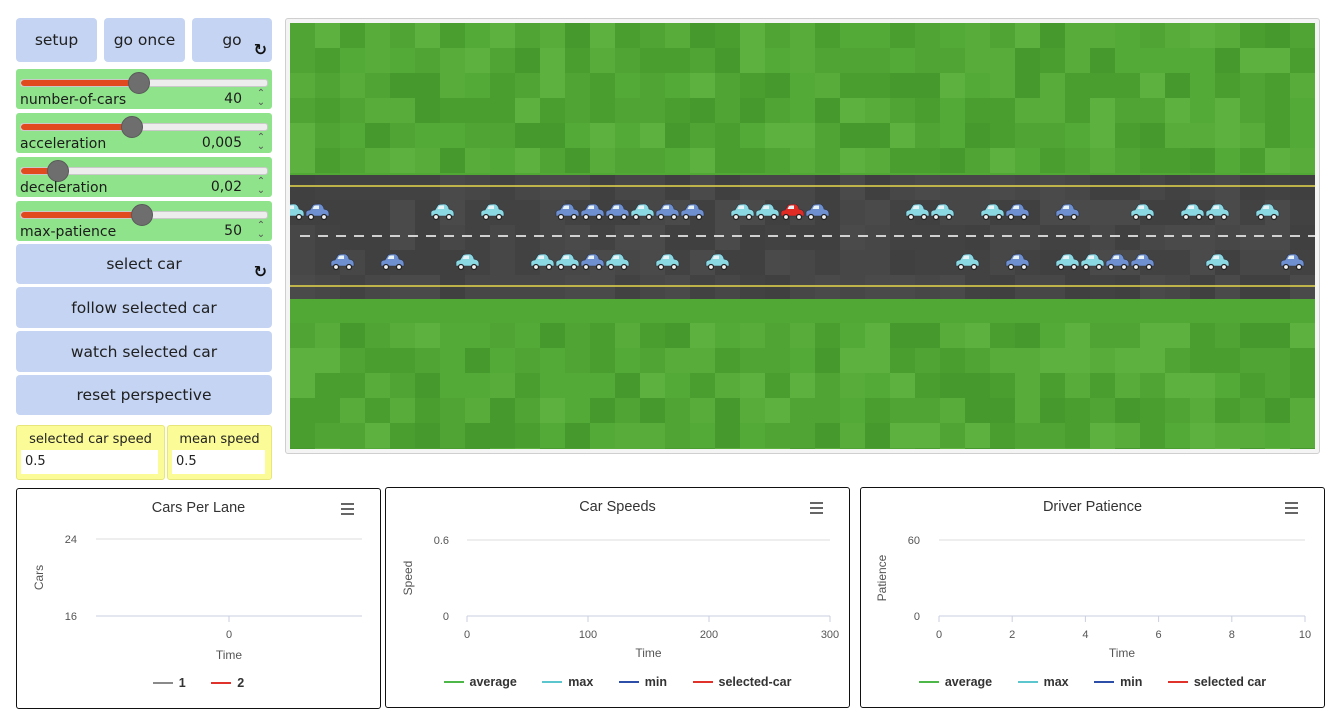  What do you see at coordinates (56, 40) in the screenshot?
I see `setup-button: setup` at bounding box center [56, 40].